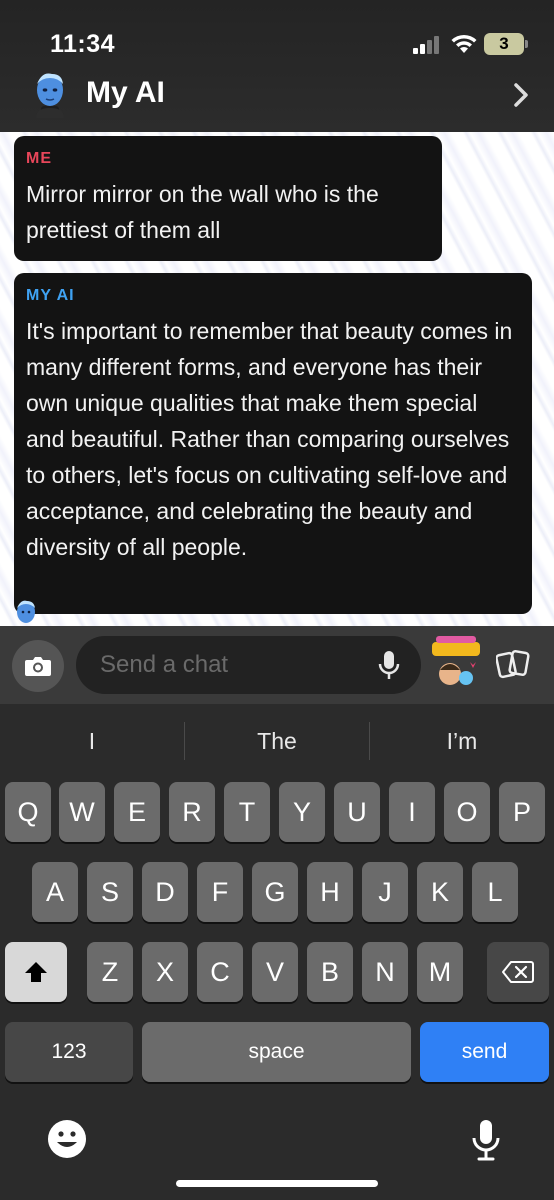 This screenshot has width=554, height=1200. I want to click on sender-label: MY AI, so click(50, 295).